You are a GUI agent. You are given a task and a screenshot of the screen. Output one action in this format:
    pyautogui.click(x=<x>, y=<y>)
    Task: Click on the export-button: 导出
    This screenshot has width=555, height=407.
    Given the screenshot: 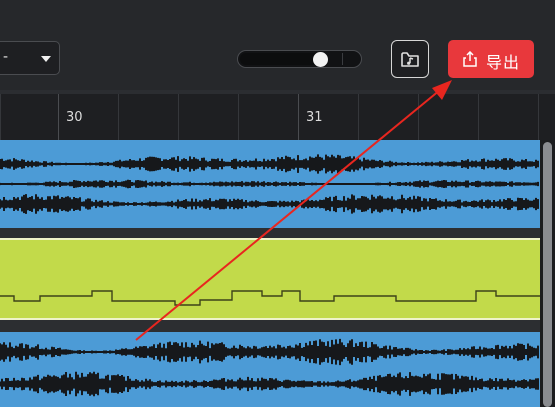 What is the action you would take?
    pyautogui.click(x=491, y=59)
    